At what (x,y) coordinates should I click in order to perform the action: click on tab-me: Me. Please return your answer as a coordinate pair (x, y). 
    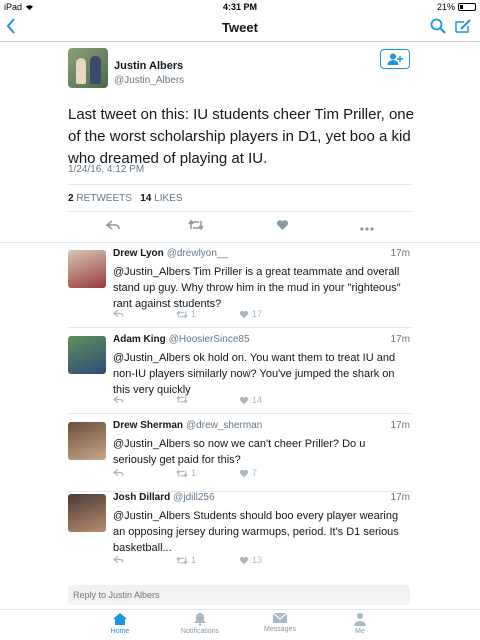
    Looking at the image, I should click on (360, 623).